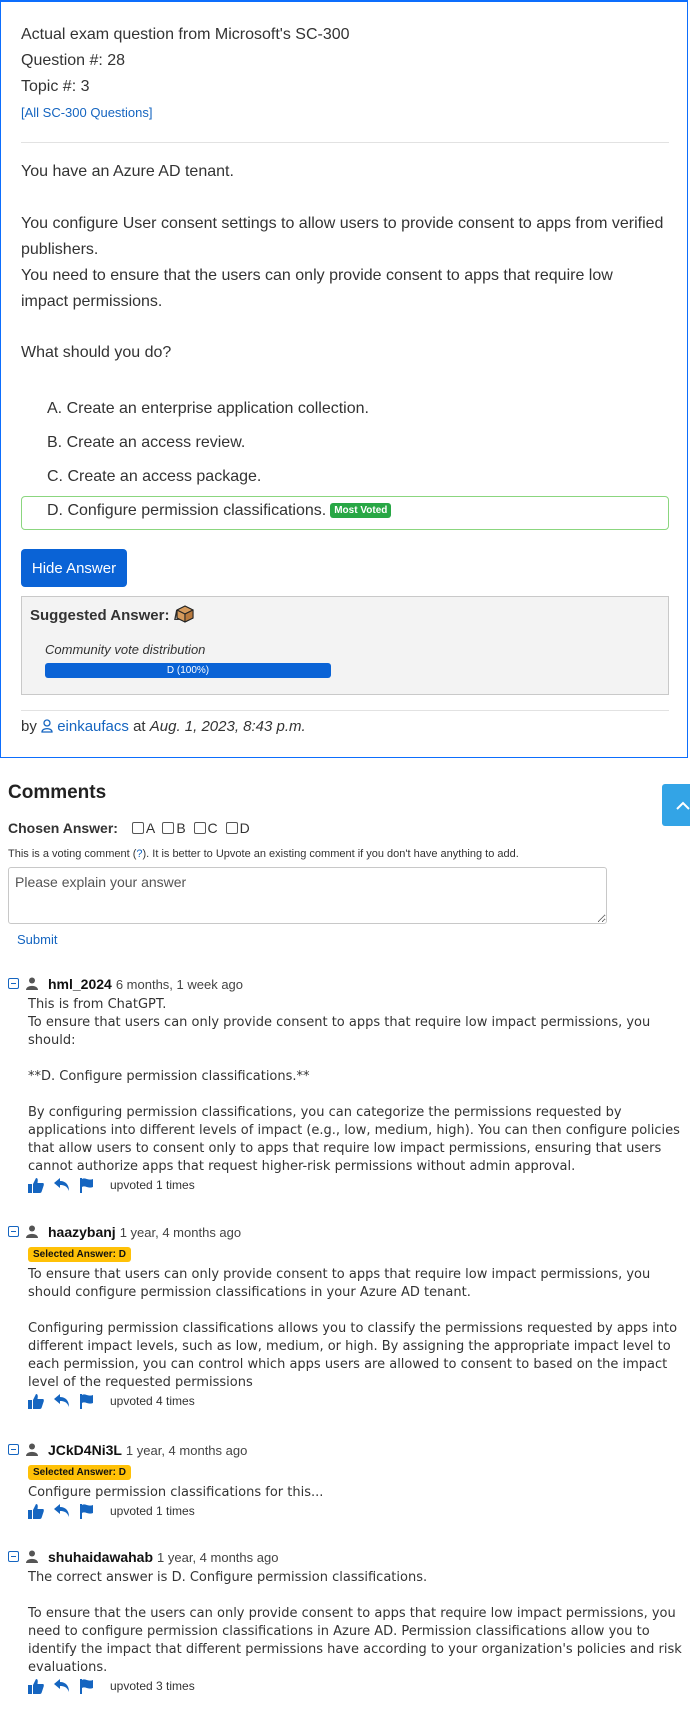  Describe the element at coordinates (354, 1402) in the screenshot. I see `comment-actions: upvoted 4 times` at that location.